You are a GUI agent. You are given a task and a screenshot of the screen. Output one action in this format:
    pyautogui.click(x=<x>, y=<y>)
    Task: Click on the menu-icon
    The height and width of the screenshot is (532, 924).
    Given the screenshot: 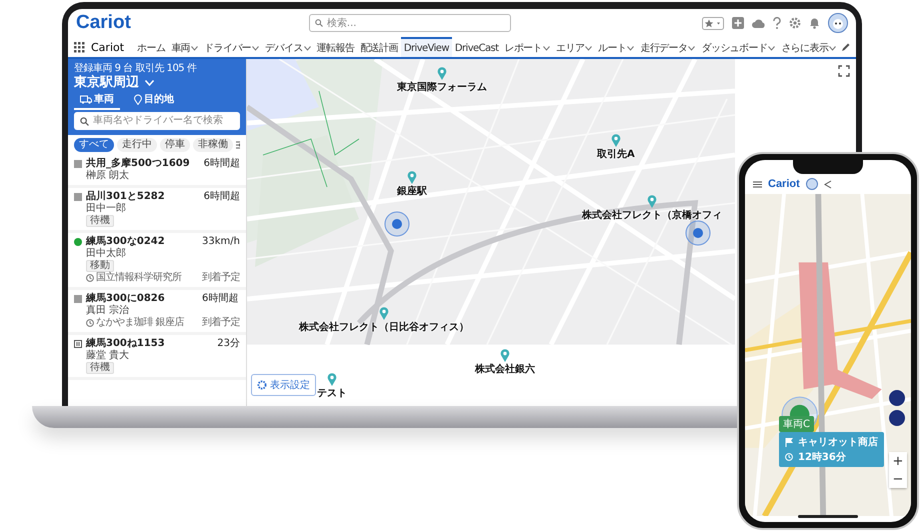 What is the action you would take?
    pyautogui.click(x=757, y=184)
    